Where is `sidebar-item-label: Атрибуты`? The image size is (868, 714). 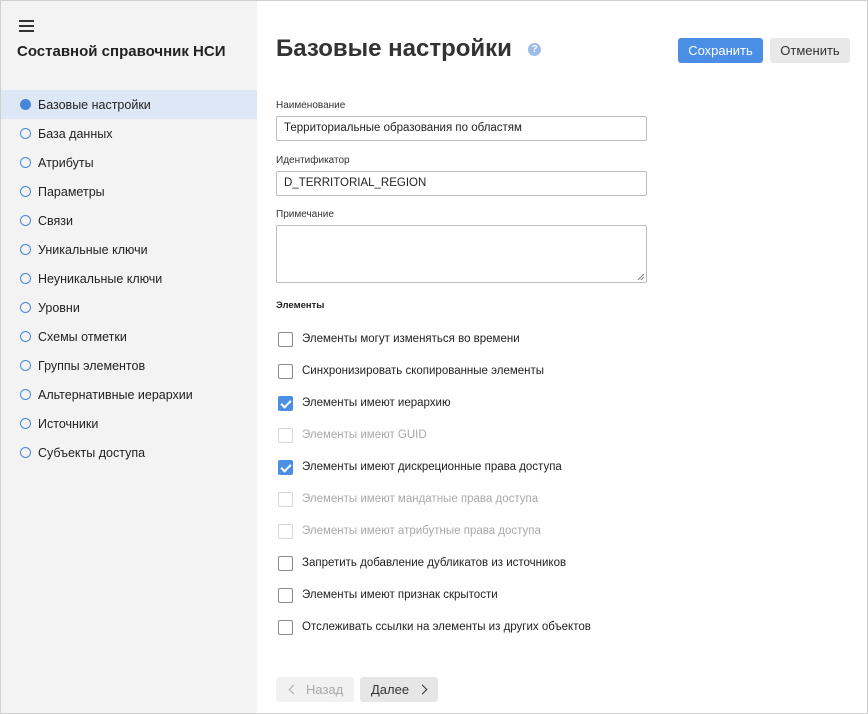
sidebar-item-label: Атрибуты is located at coordinates (66, 162).